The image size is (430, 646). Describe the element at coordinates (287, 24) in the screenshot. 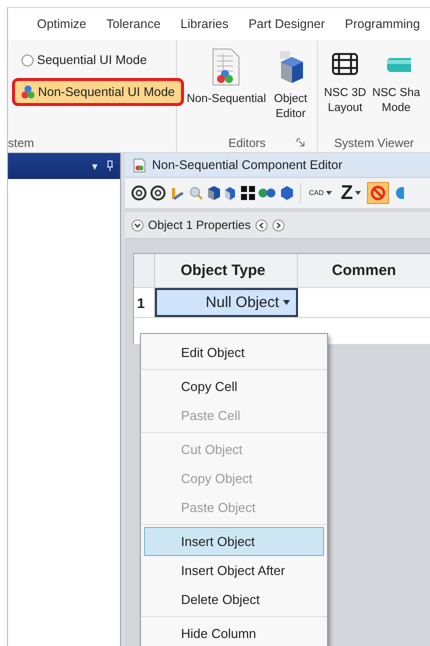

I see `ribbon-tab: Part Designer` at that location.